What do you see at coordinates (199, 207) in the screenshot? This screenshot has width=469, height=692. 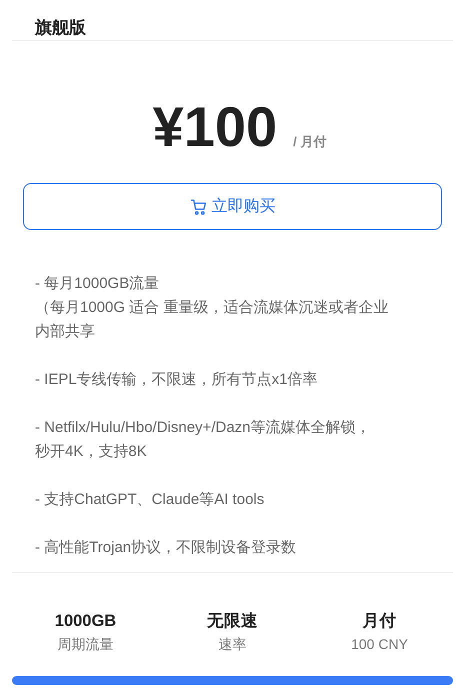 I see `cart-icon` at bounding box center [199, 207].